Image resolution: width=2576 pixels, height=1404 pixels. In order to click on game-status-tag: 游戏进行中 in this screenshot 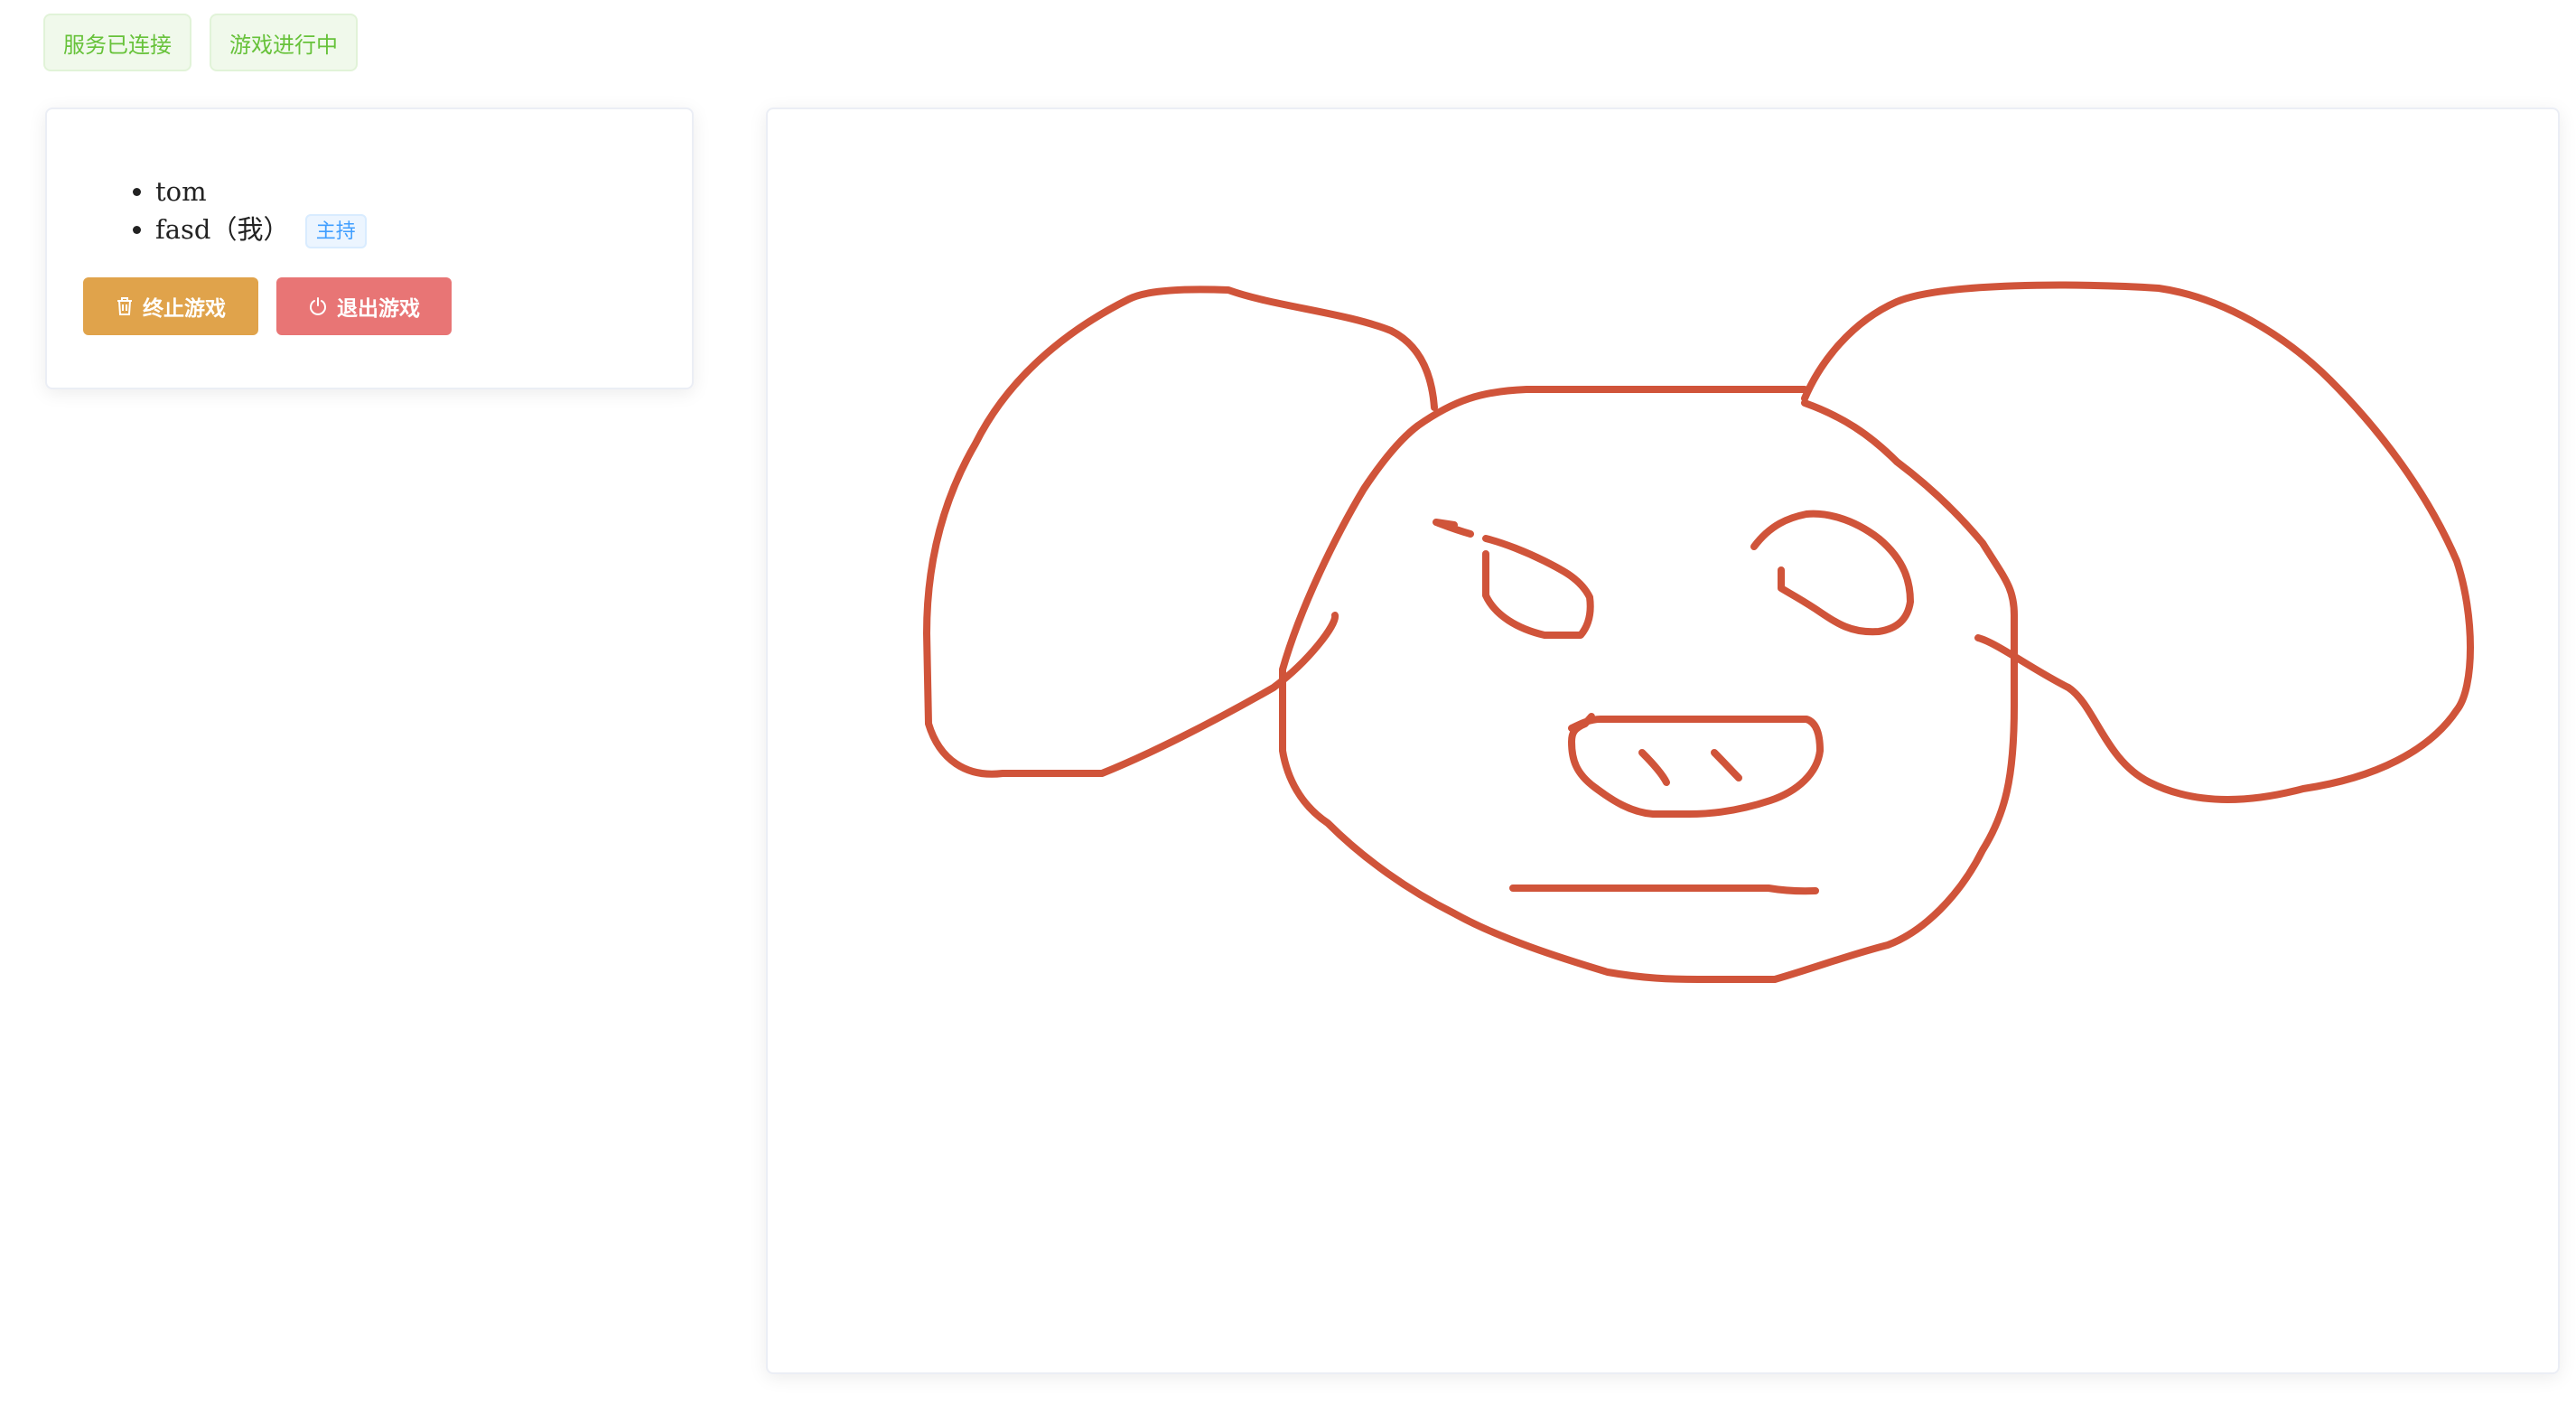, I will do `click(284, 43)`.